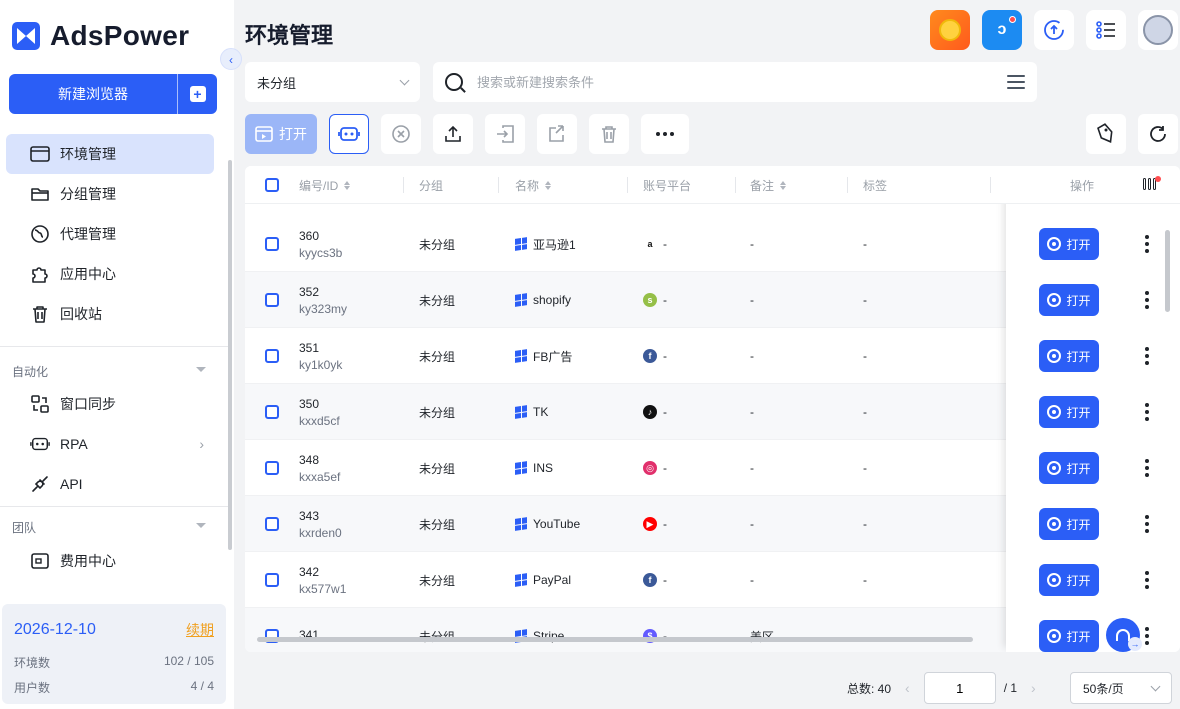 This screenshot has height=709, width=1180. I want to click on new-browser-button: 新建浏览器, so click(93, 94).